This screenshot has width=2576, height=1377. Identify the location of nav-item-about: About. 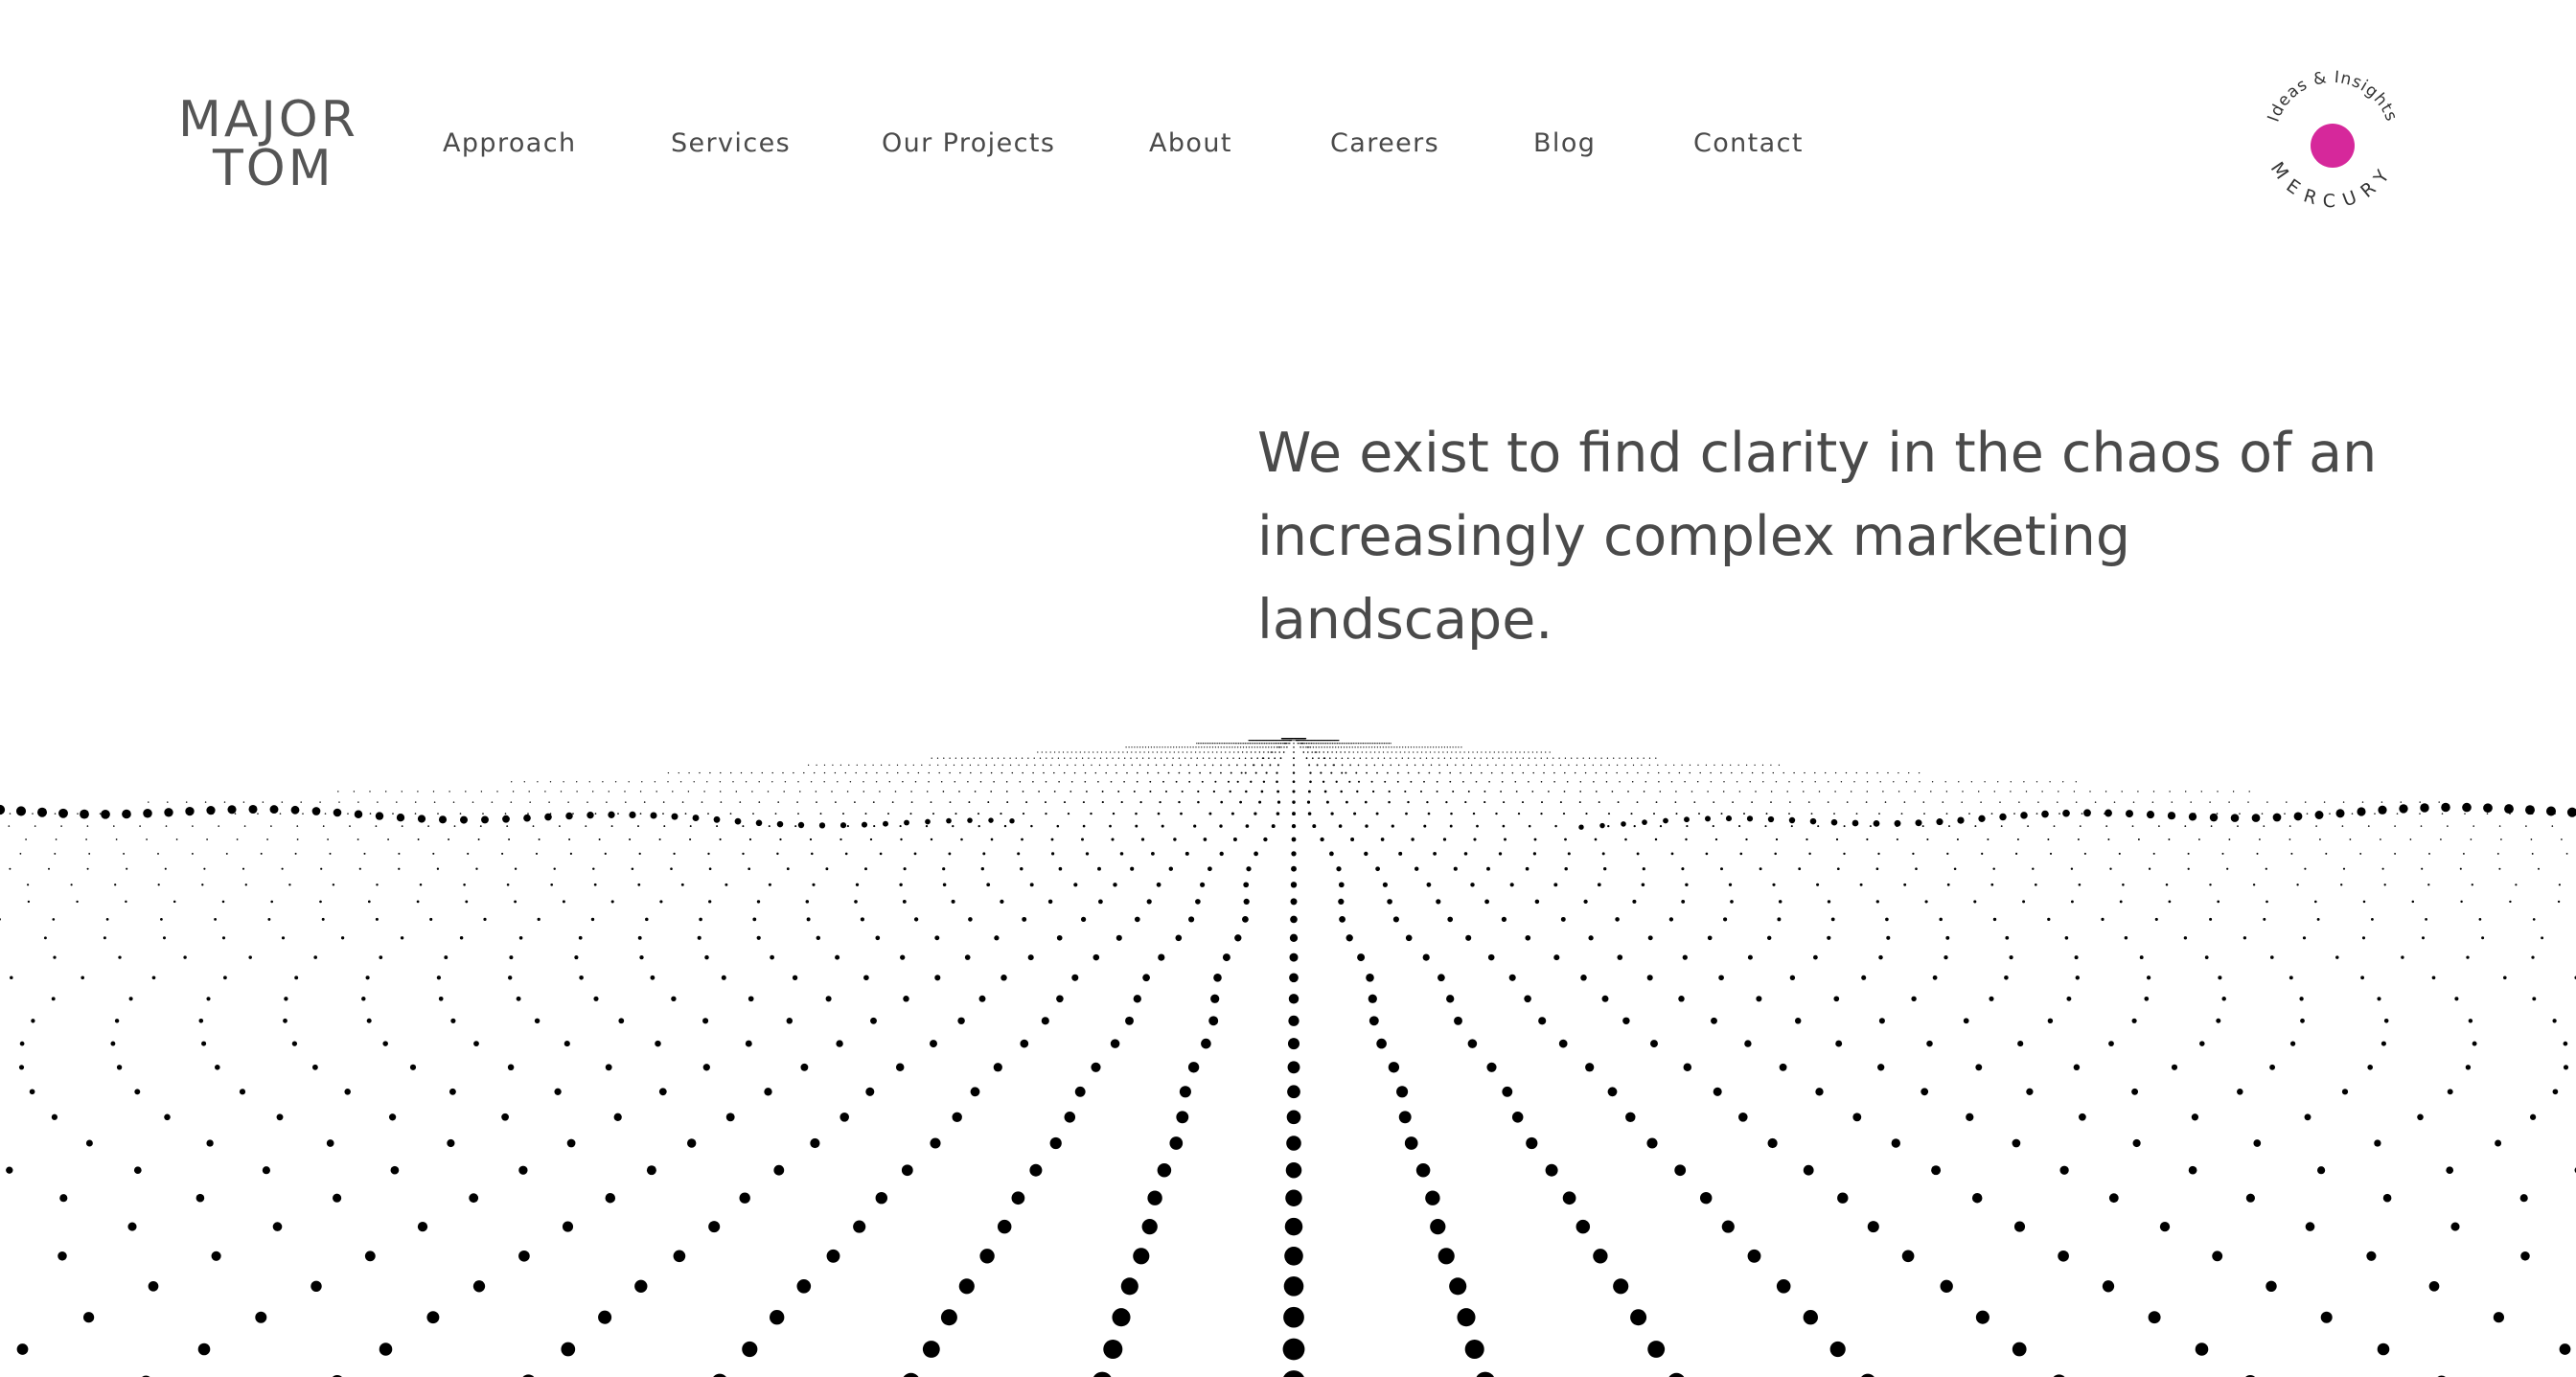
(1190, 143).